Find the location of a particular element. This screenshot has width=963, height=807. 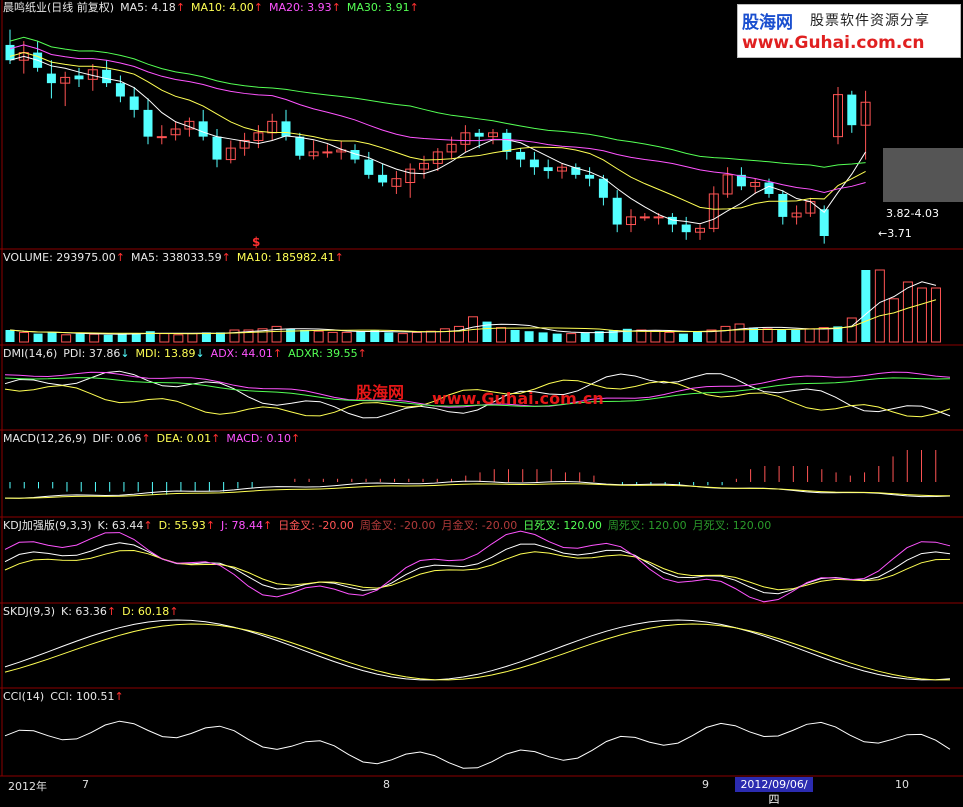

watermark-logo-url: www.Guhai.com.cn is located at coordinates (833, 43).